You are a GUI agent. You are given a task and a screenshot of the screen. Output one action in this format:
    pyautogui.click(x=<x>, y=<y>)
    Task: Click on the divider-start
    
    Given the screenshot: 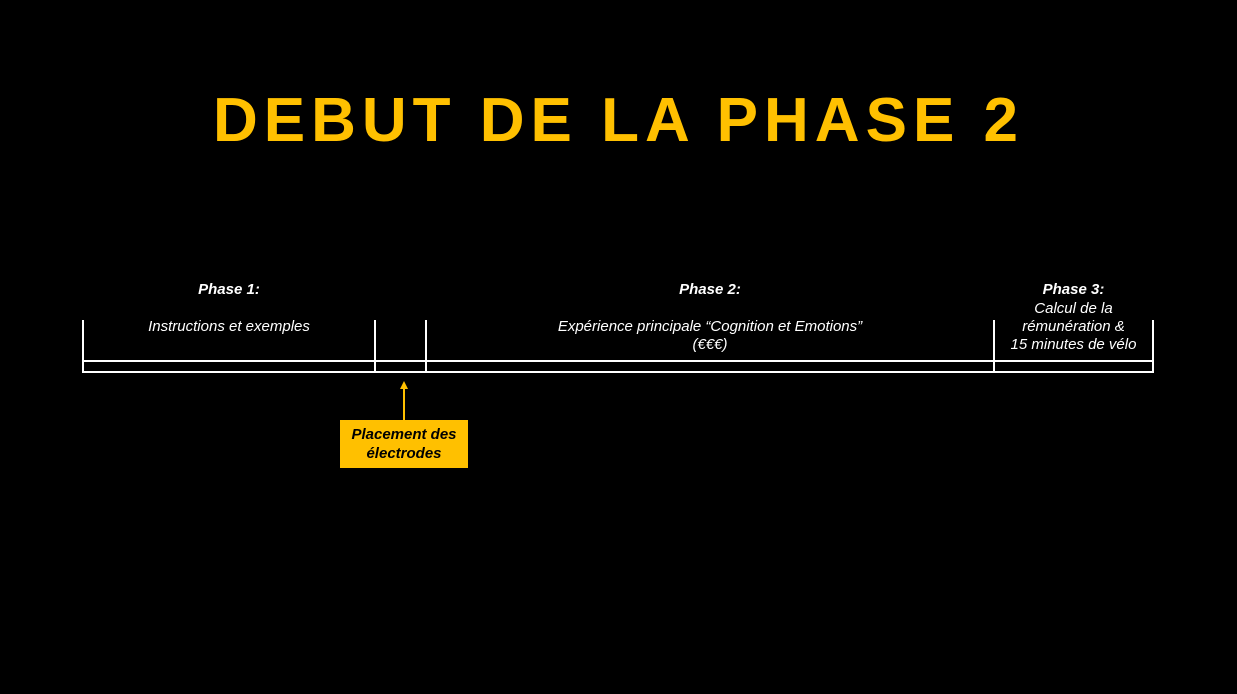 What is the action you would take?
    pyautogui.click(x=83, y=346)
    